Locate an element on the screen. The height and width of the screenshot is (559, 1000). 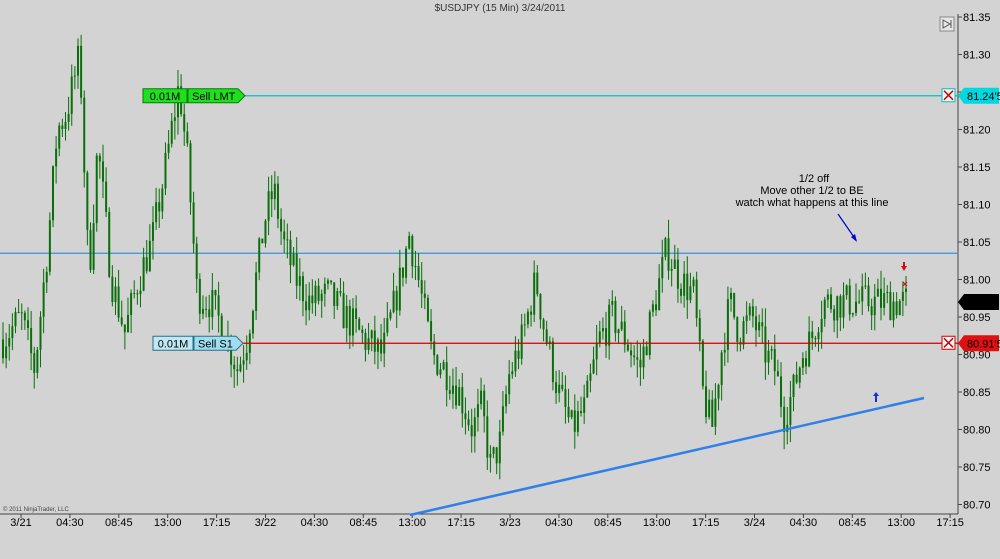
x-tick-label: 3/23 is located at coordinates (509, 523).